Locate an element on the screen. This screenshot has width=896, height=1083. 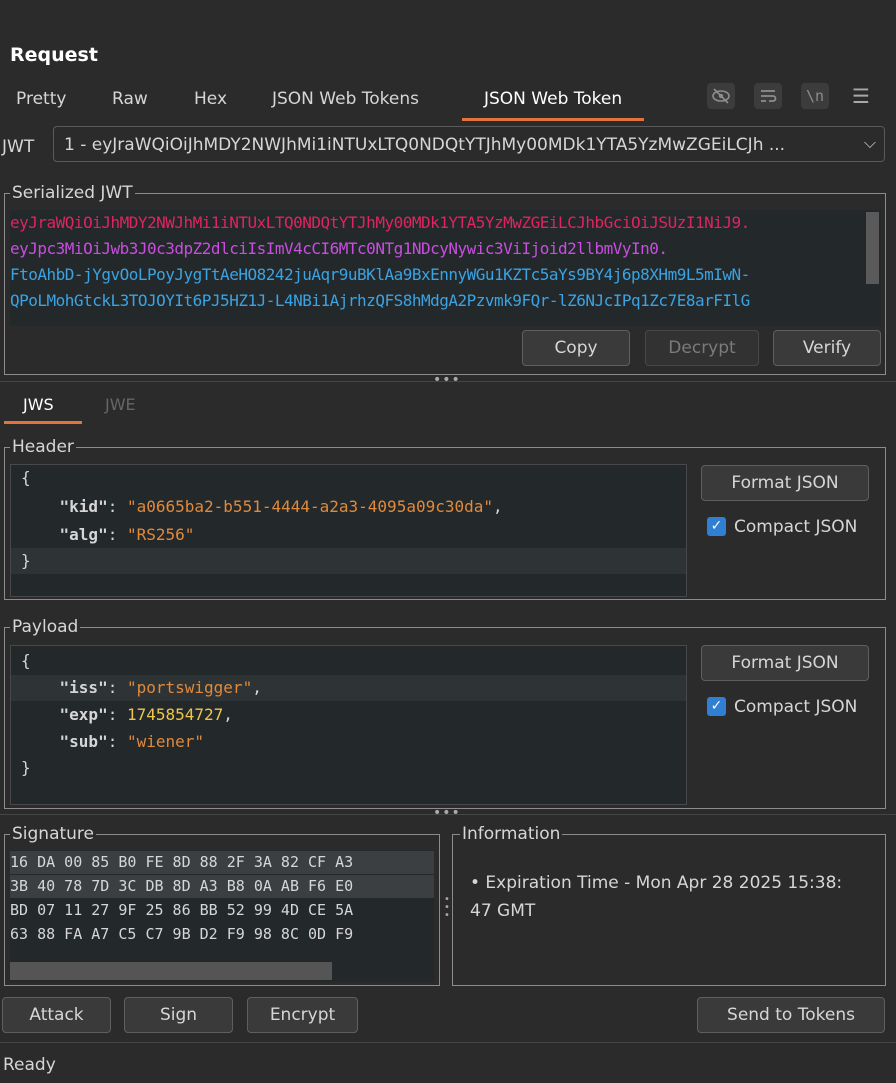
status-divider is located at coordinates (448, 1042).